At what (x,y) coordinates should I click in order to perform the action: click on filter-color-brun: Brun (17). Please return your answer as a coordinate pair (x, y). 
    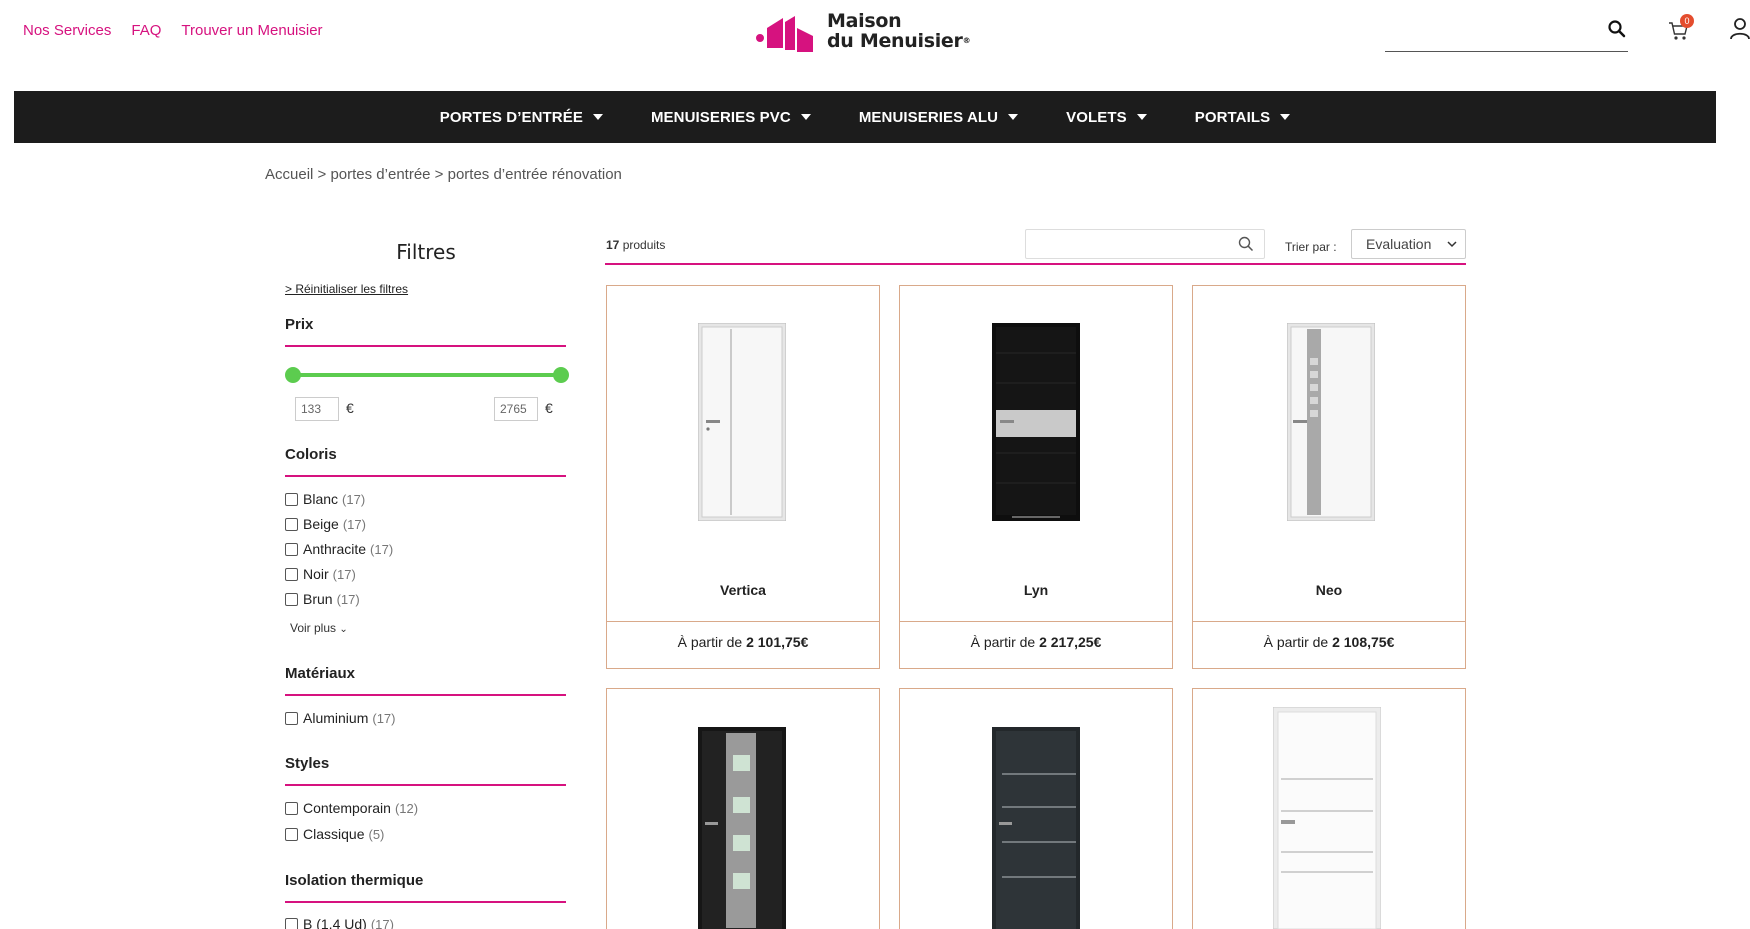
    Looking at the image, I should click on (322, 599).